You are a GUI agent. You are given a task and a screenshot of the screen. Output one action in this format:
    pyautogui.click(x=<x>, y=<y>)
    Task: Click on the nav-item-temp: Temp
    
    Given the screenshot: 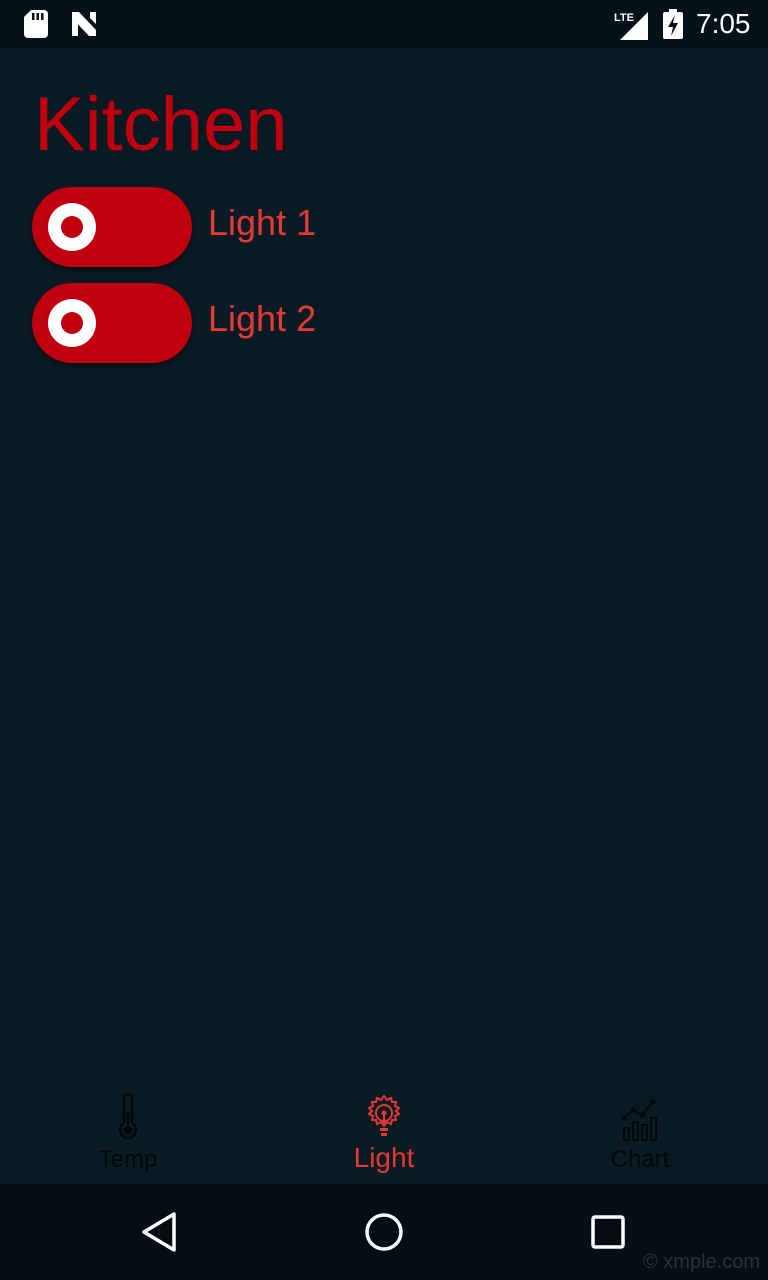 What is the action you would take?
    pyautogui.click(x=128, y=1136)
    